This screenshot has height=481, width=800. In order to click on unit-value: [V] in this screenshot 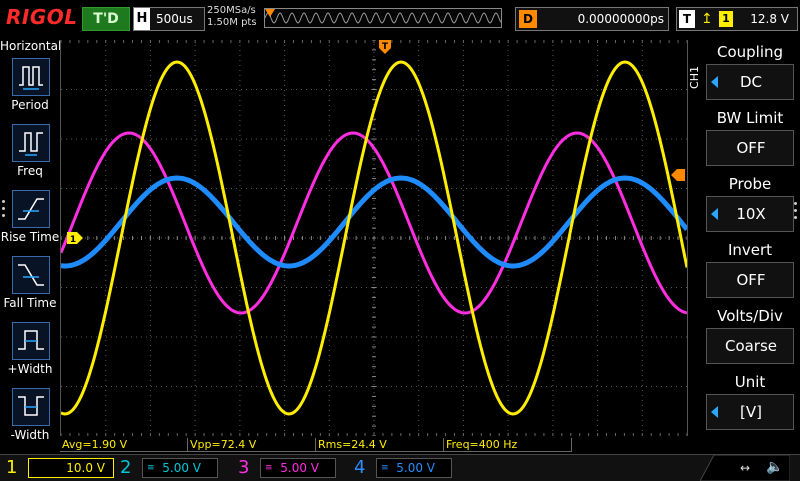, I will do `click(751, 412)`.